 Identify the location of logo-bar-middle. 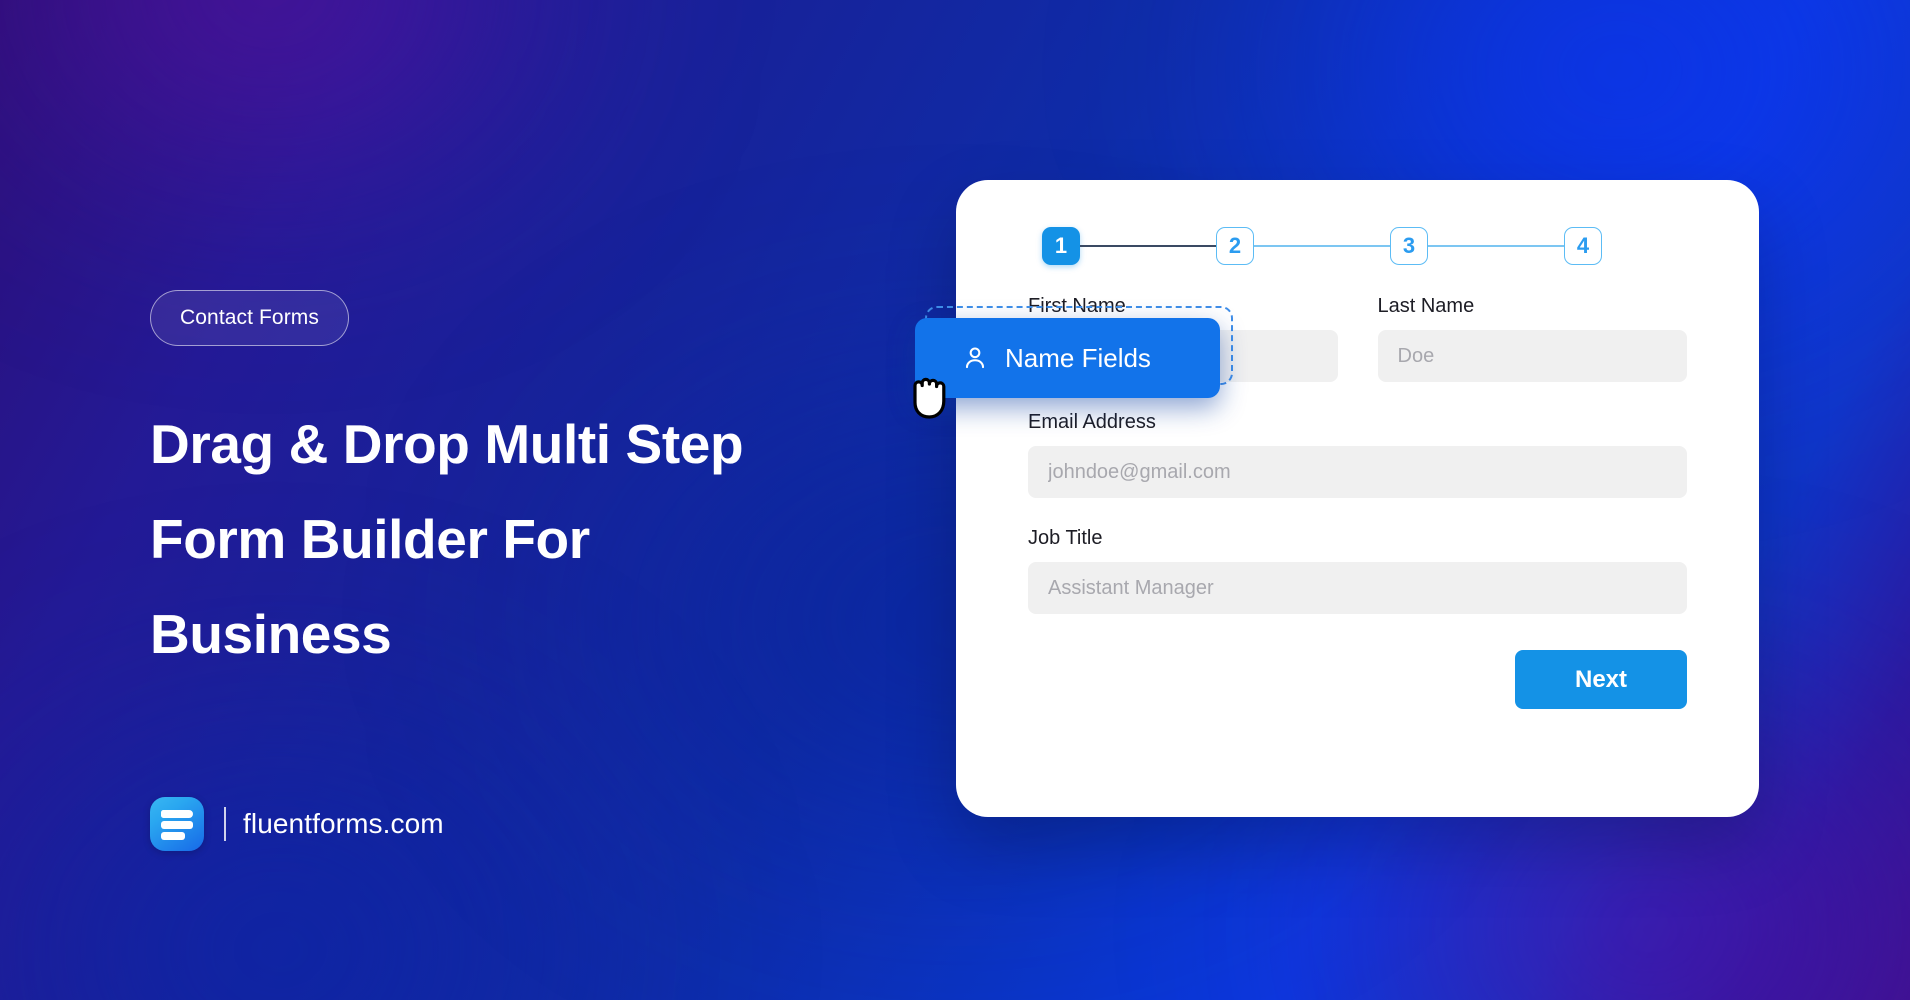
(177, 825).